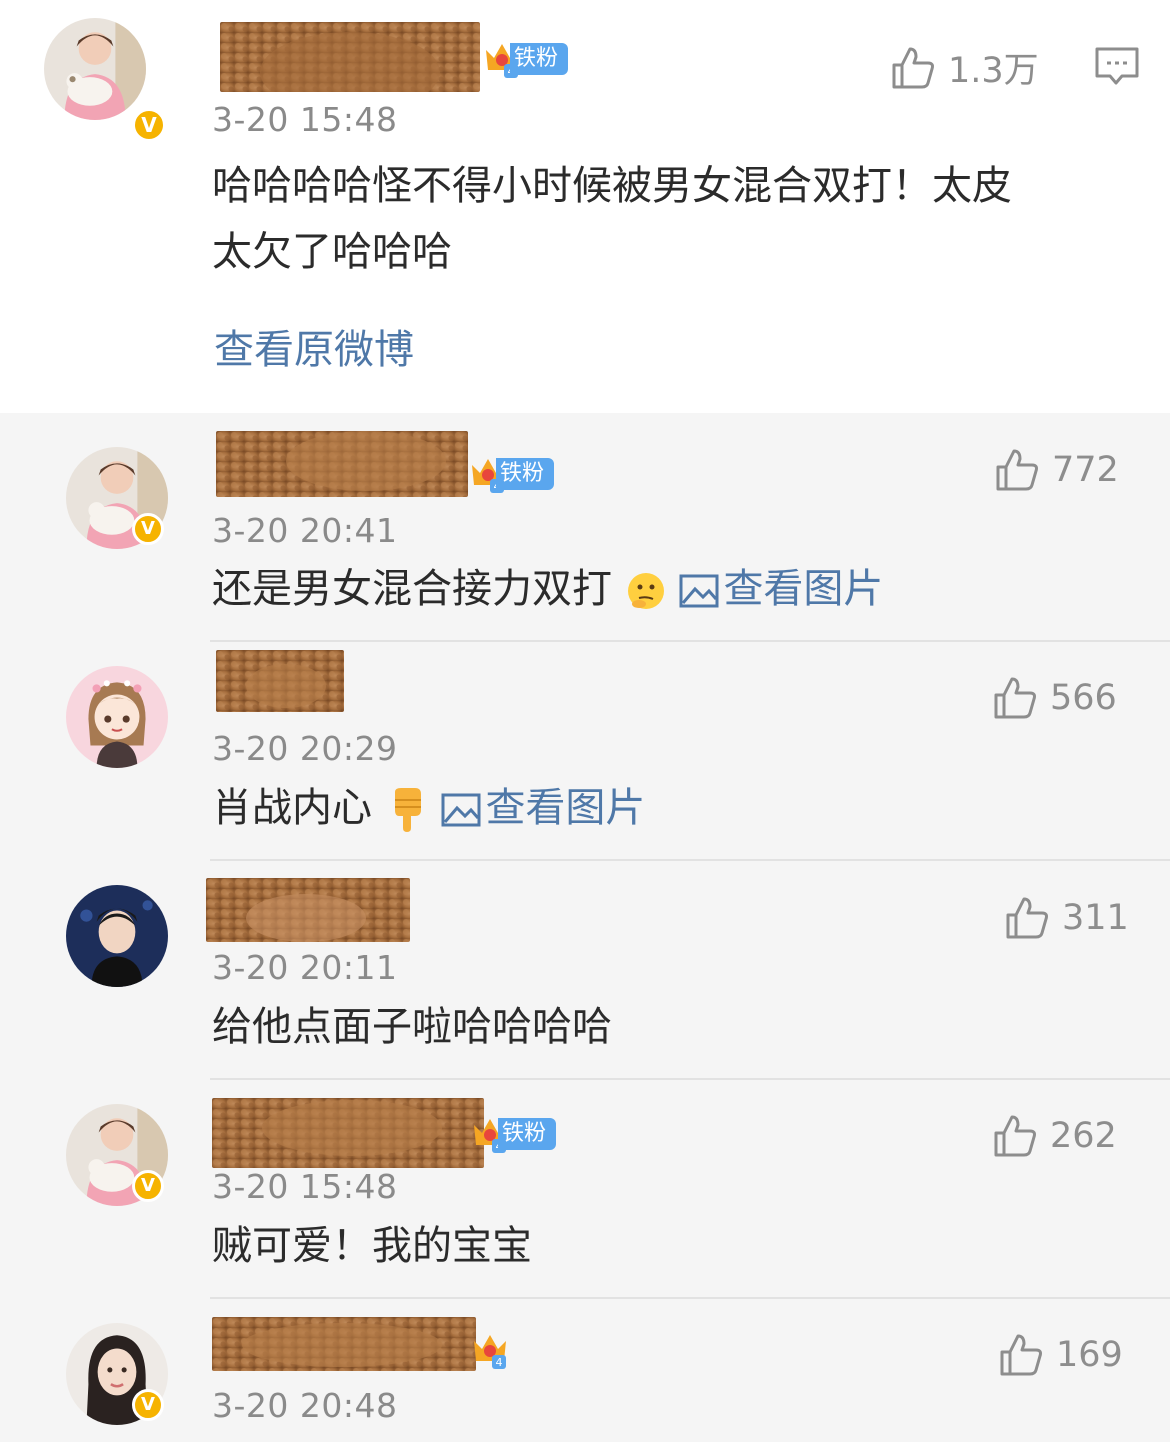 The height and width of the screenshot is (1442, 1170). I want to click on like-button: 169, so click(1060, 1355).